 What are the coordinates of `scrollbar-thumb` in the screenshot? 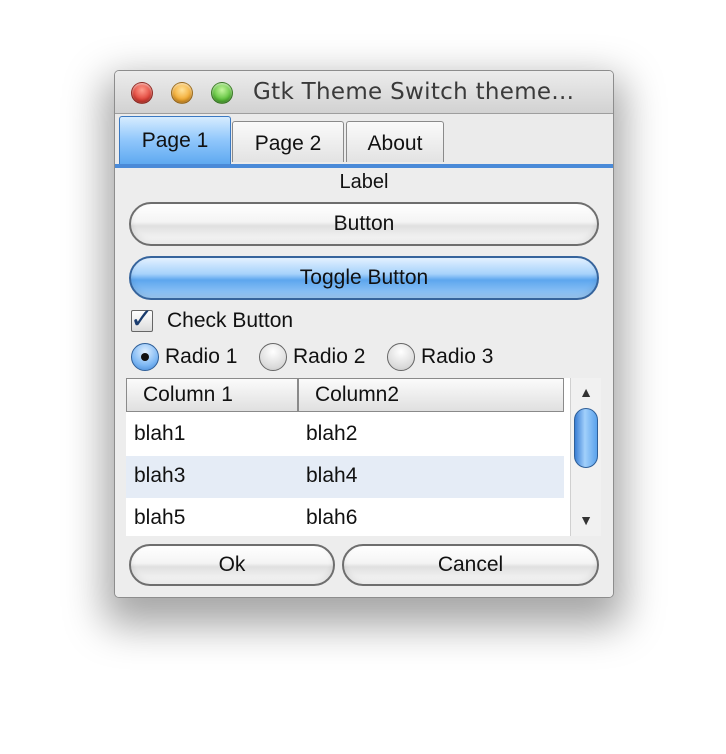 It's located at (586, 438).